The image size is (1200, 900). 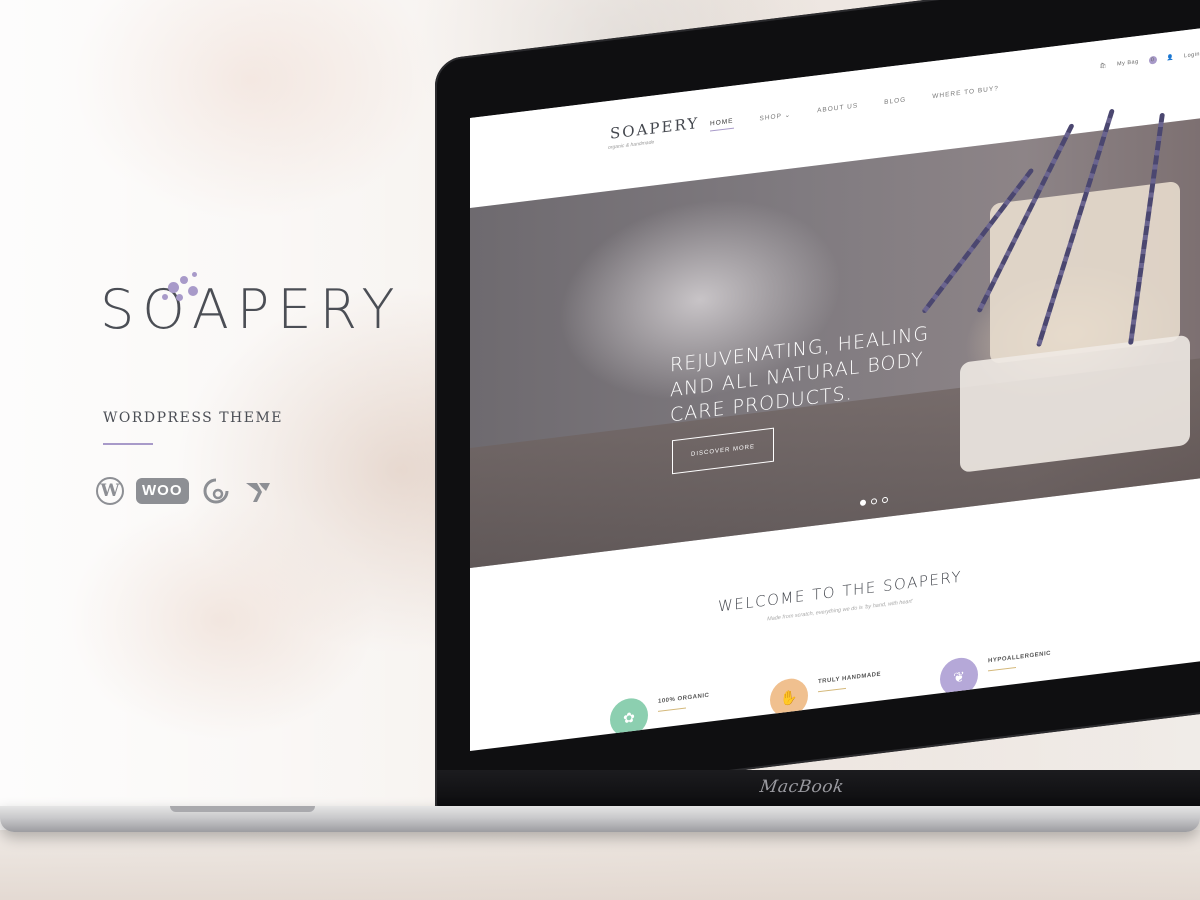 I want to click on header-actions: 🛍 My Bag 0 👤 Login, so click(x=1150, y=60).